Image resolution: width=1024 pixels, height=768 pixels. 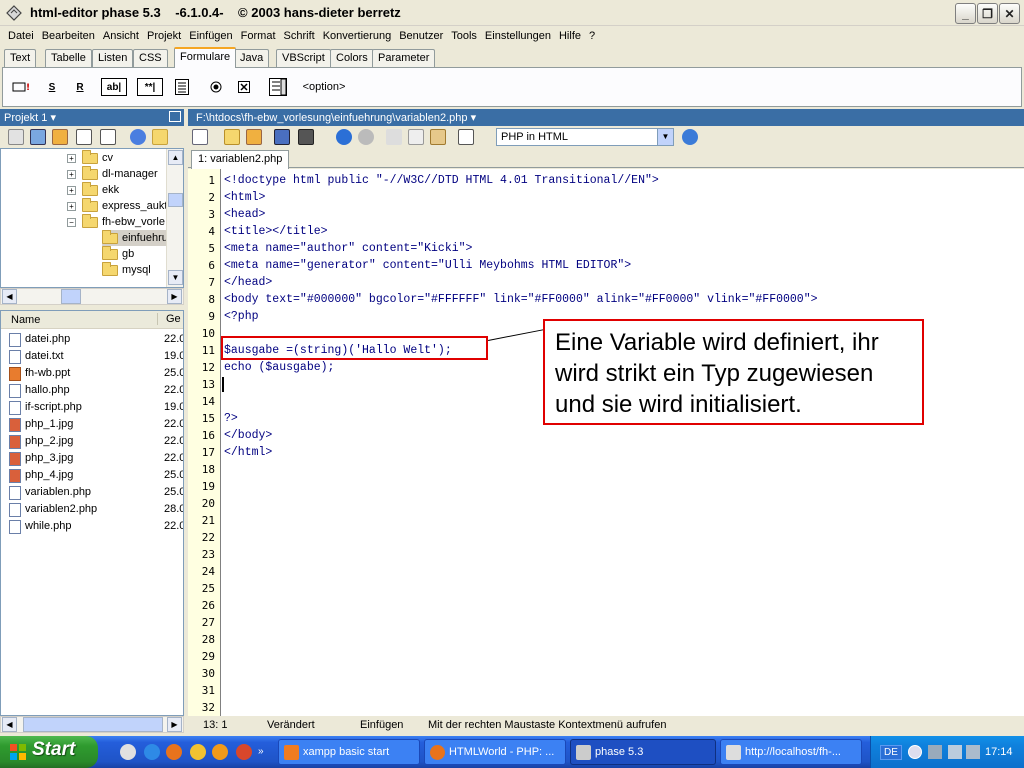 I want to click on image-icon, so click(x=38, y=137).